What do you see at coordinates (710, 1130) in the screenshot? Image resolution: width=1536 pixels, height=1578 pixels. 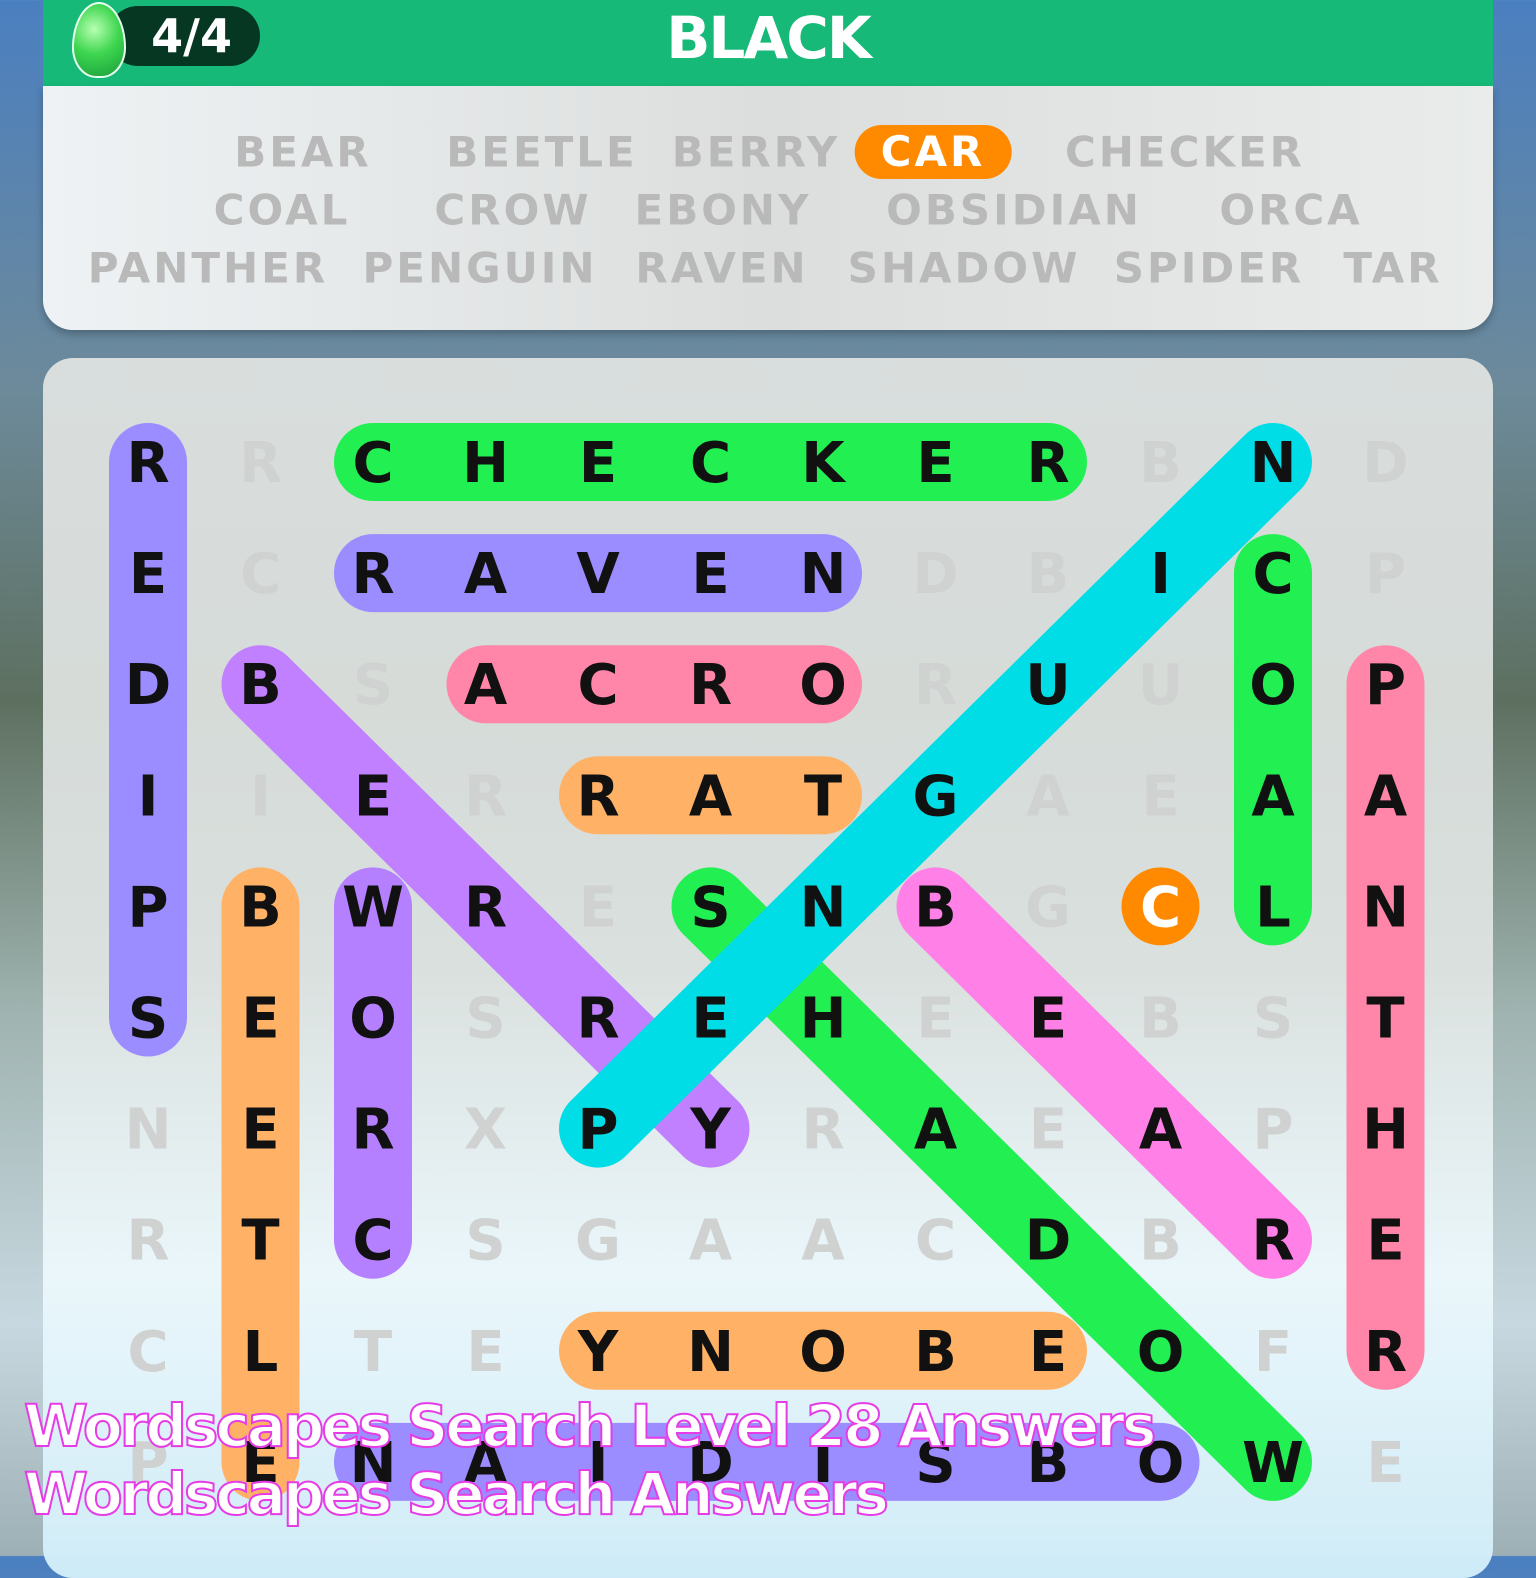 I see `grid-cell: Y` at bounding box center [710, 1130].